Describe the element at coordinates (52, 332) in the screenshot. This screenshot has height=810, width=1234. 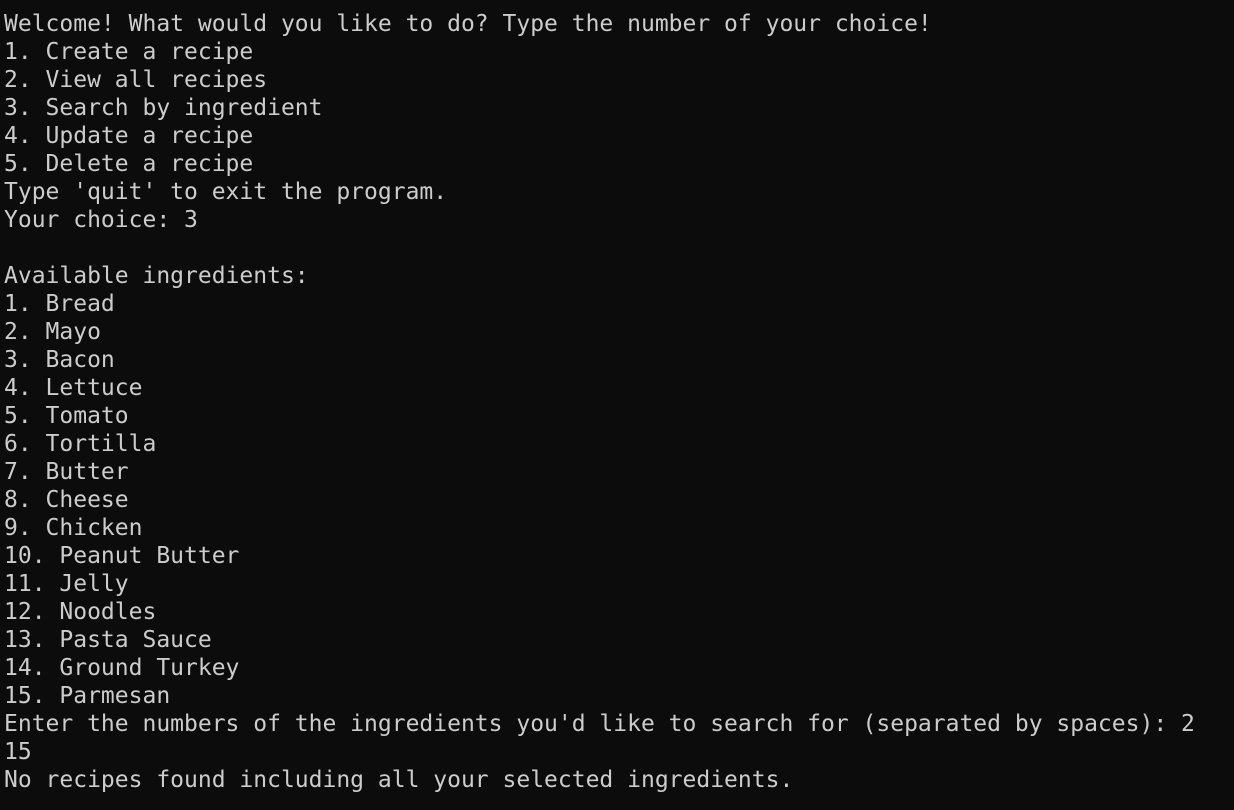
I see `ingredient-item: 2. Mayo` at that location.